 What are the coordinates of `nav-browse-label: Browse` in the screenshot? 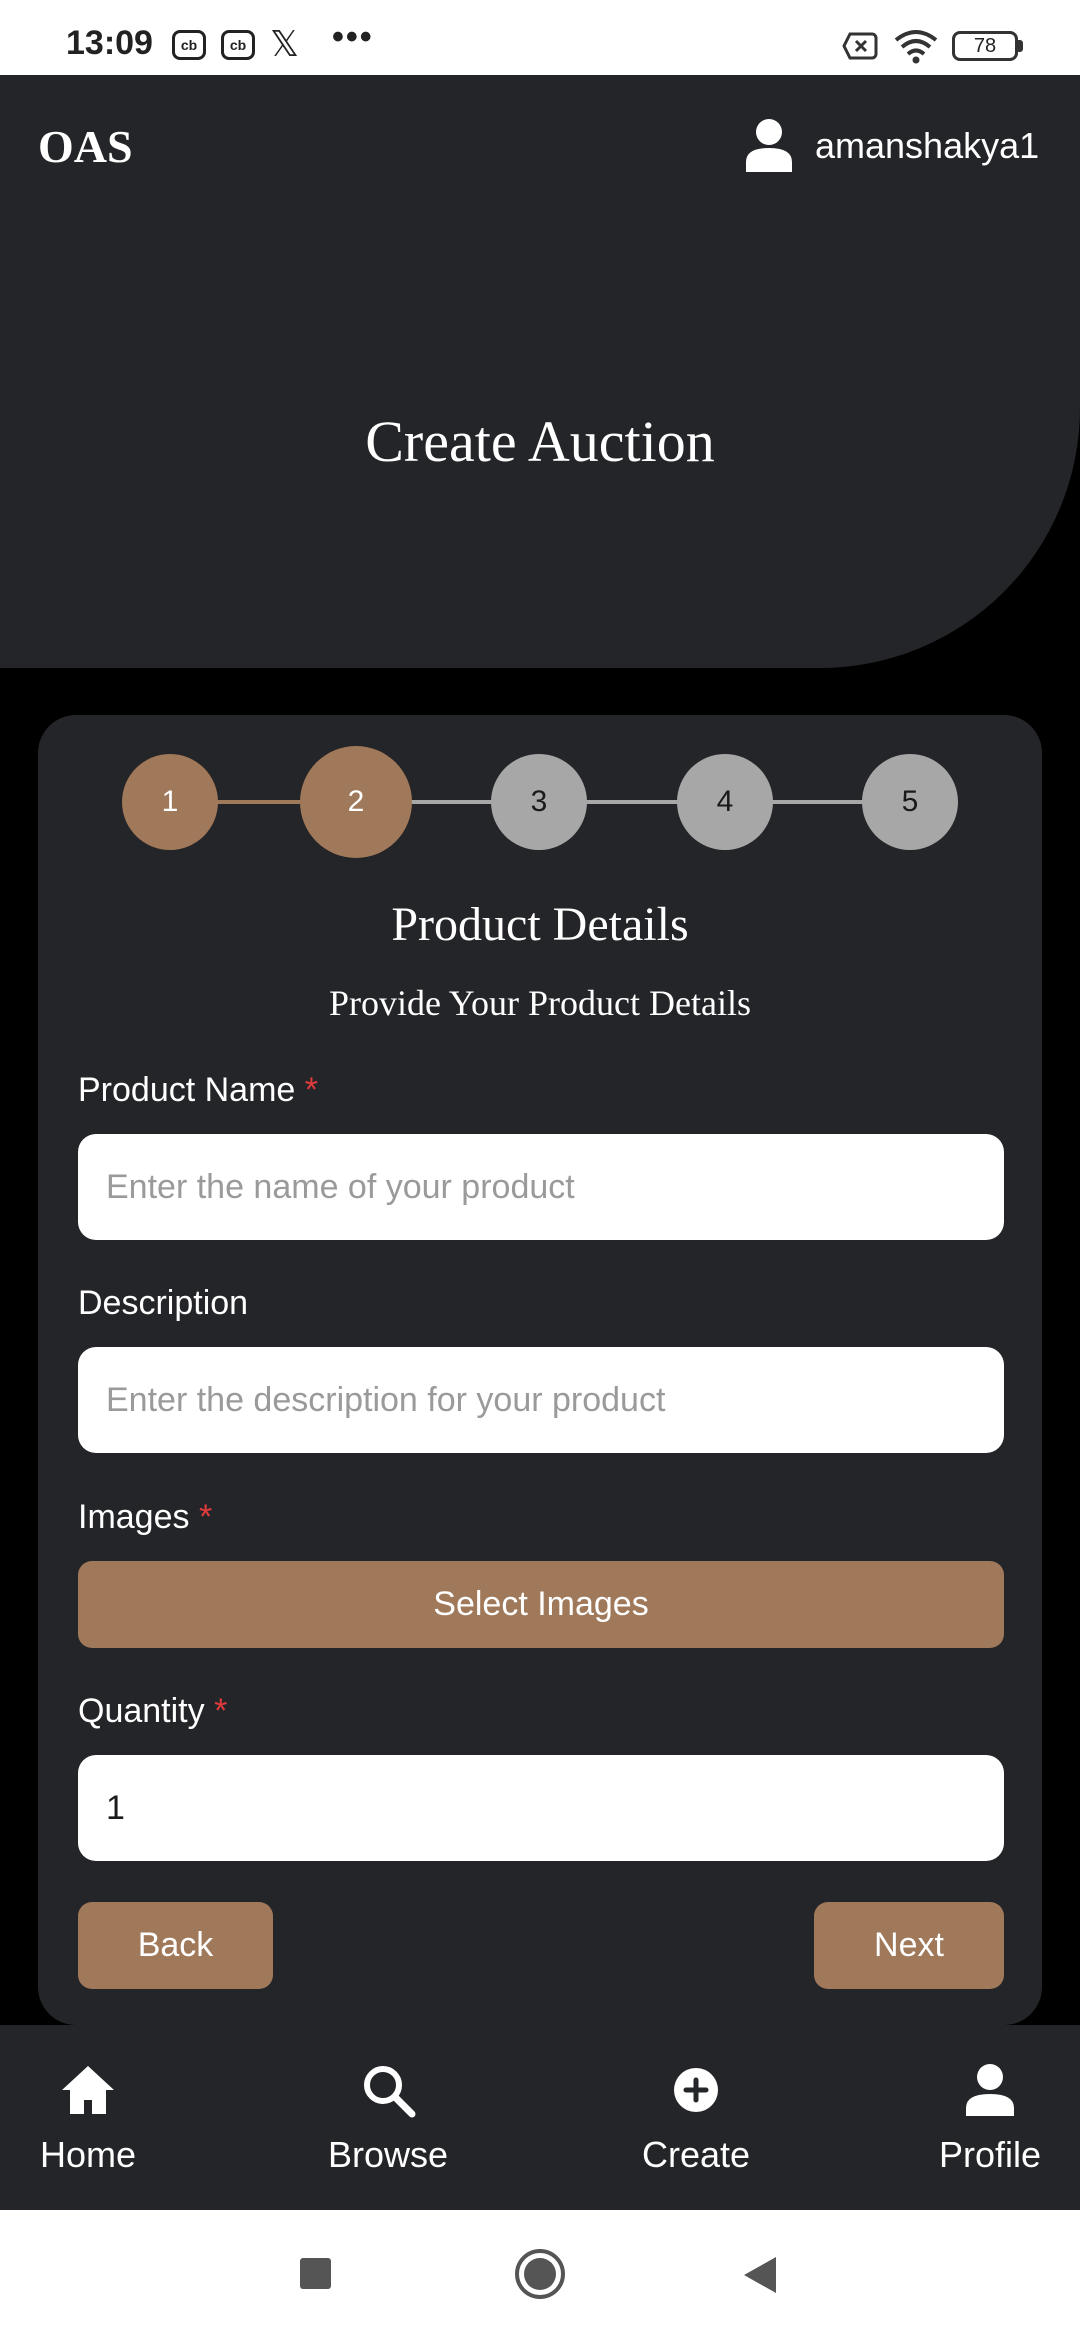 It's located at (388, 2154).